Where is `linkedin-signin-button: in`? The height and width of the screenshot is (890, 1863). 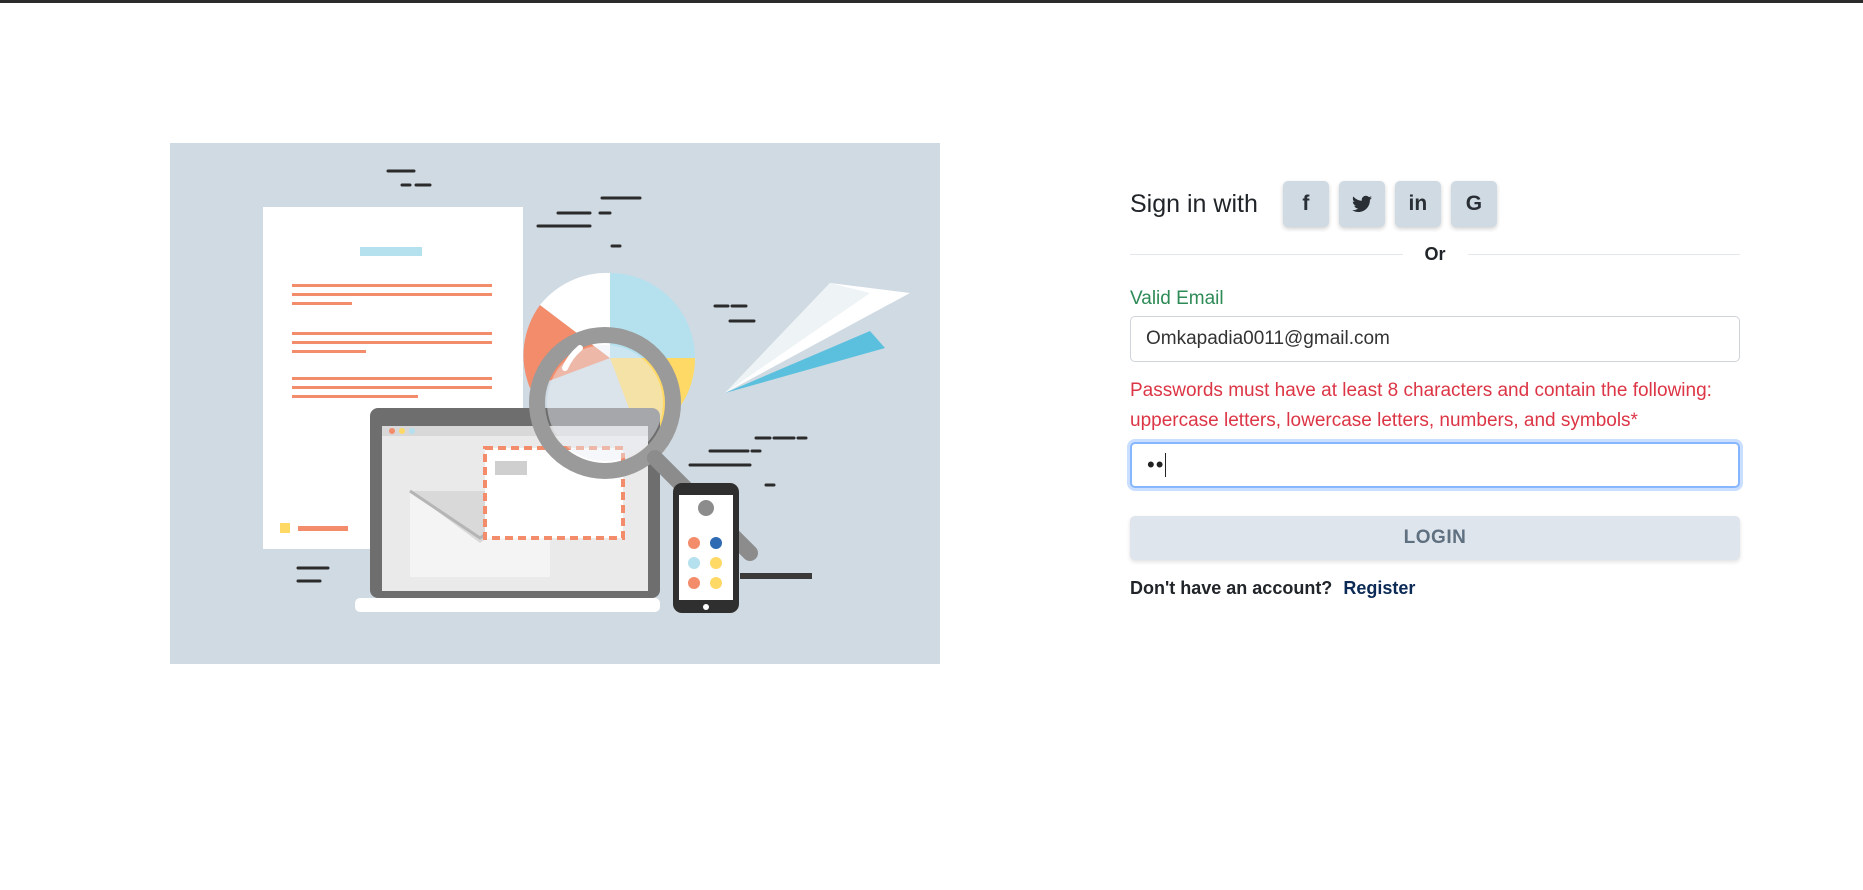 linkedin-signin-button: in is located at coordinates (1417, 204).